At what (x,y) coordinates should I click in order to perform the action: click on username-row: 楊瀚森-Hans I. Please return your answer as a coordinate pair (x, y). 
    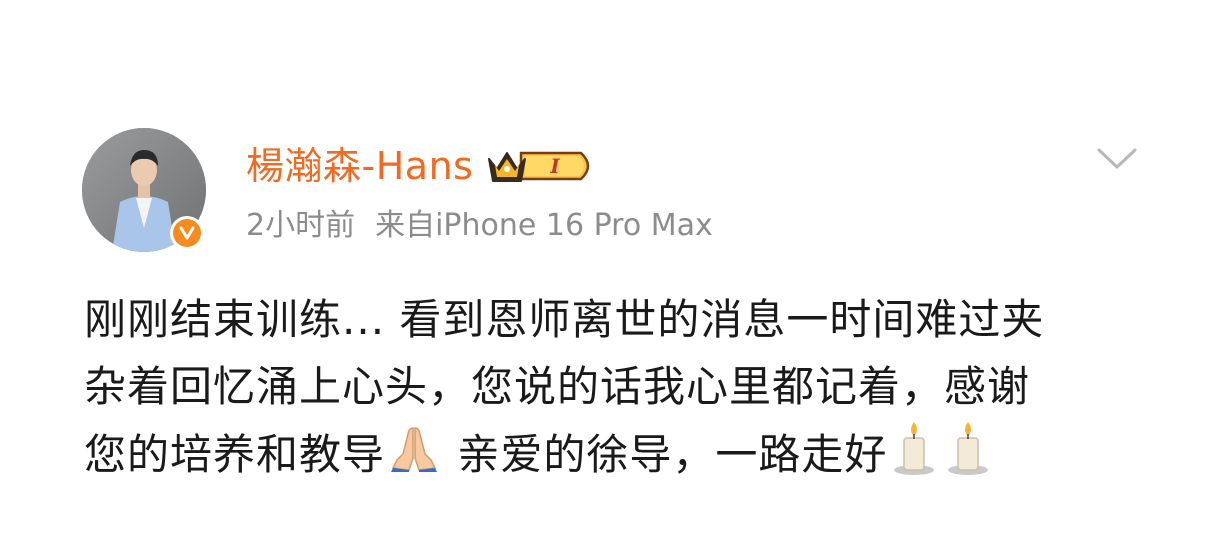
    Looking at the image, I should click on (421, 166).